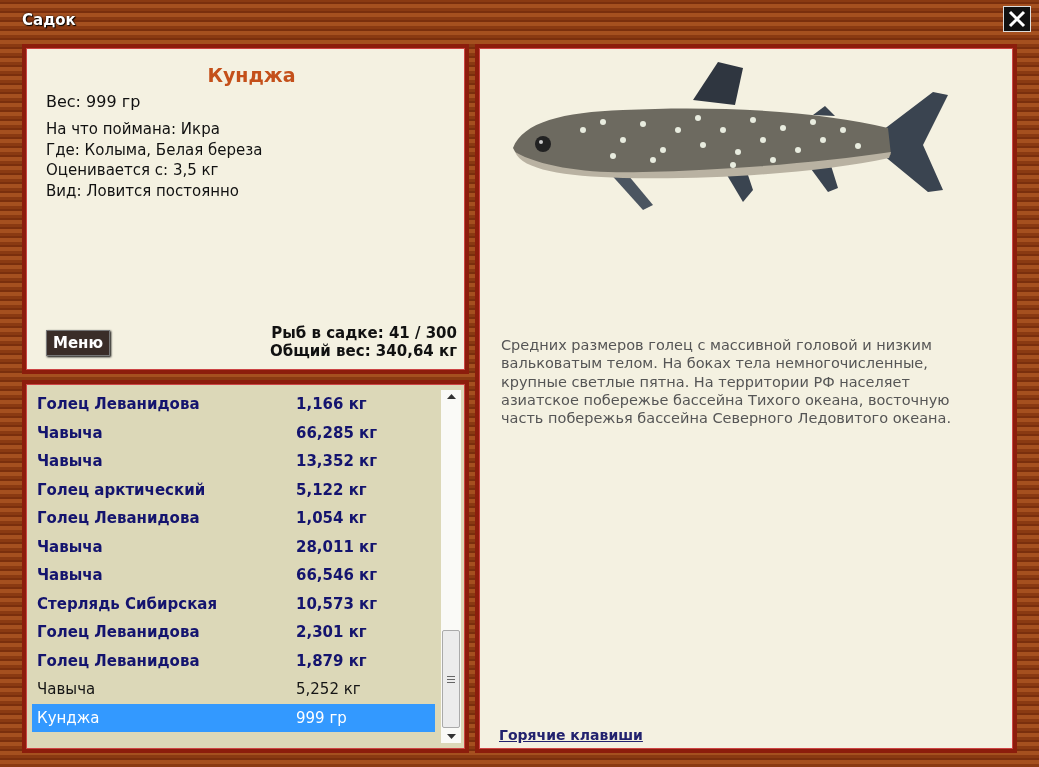 Image resolution: width=1039 pixels, height=767 pixels. I want to click on fish-detail: Оценивается с: 3,5 кг, so click(133, 170).